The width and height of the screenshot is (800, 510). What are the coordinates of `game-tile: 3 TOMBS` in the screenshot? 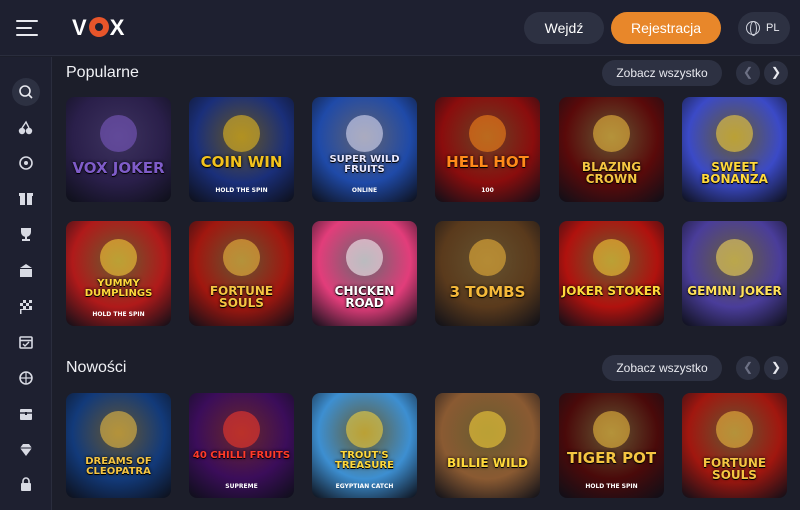 It's located at (487, 273).